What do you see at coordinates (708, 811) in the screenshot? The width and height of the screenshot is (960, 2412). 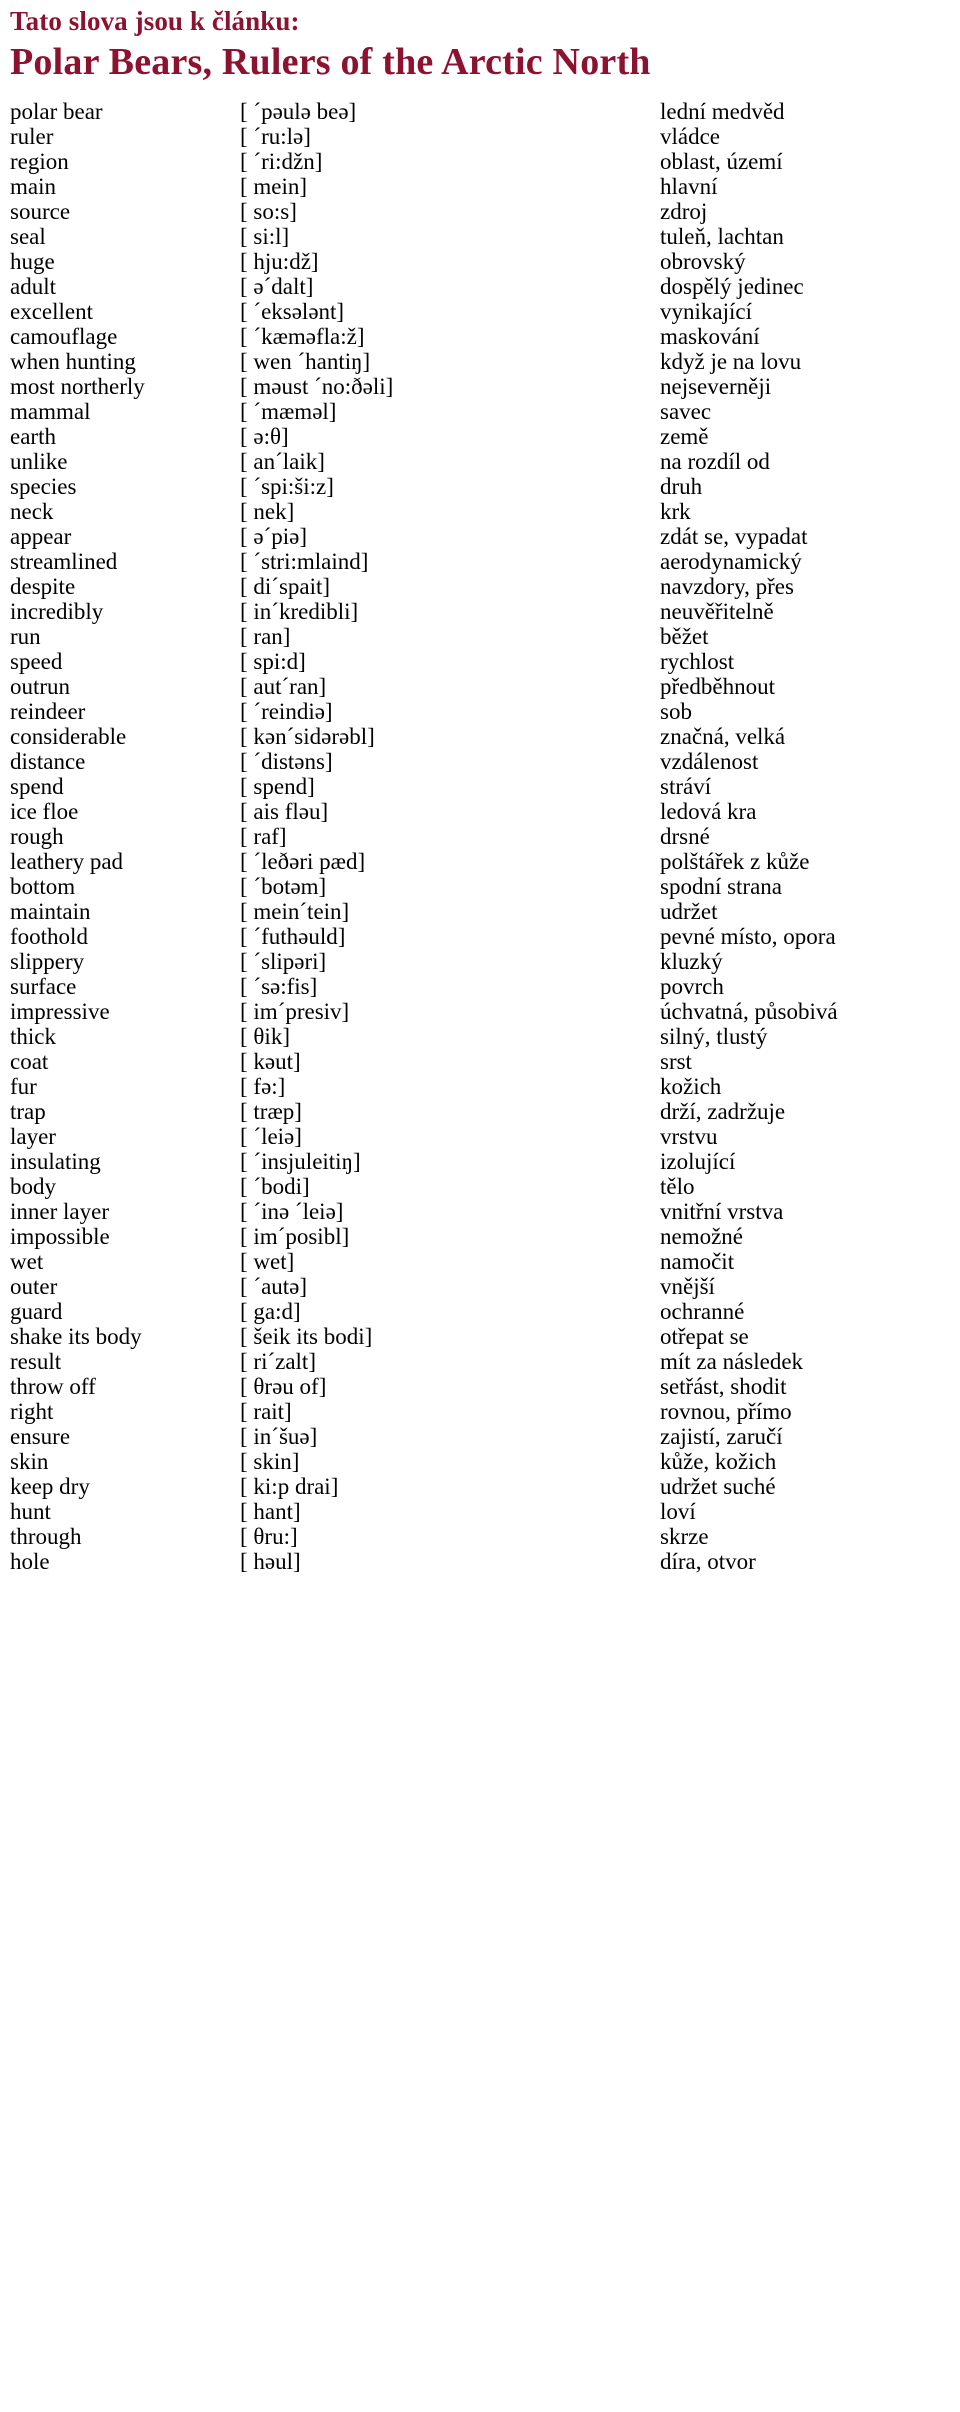 I see `czech-translation: ledová kra` at bounding box center [708, 811].